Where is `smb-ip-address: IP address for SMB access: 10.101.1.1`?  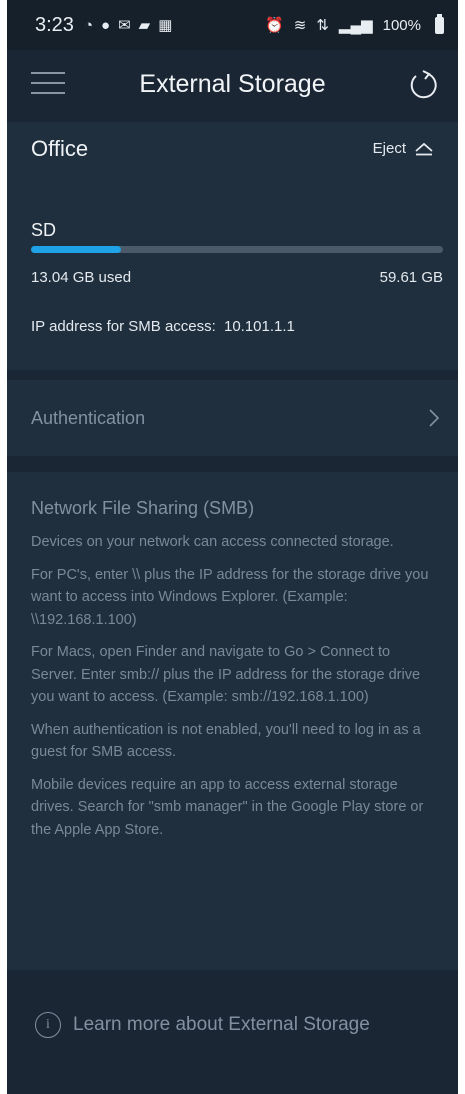
smb-ip-address: IP address for SMB access: 10.101.1.1 is located at coordinates (163, 326).